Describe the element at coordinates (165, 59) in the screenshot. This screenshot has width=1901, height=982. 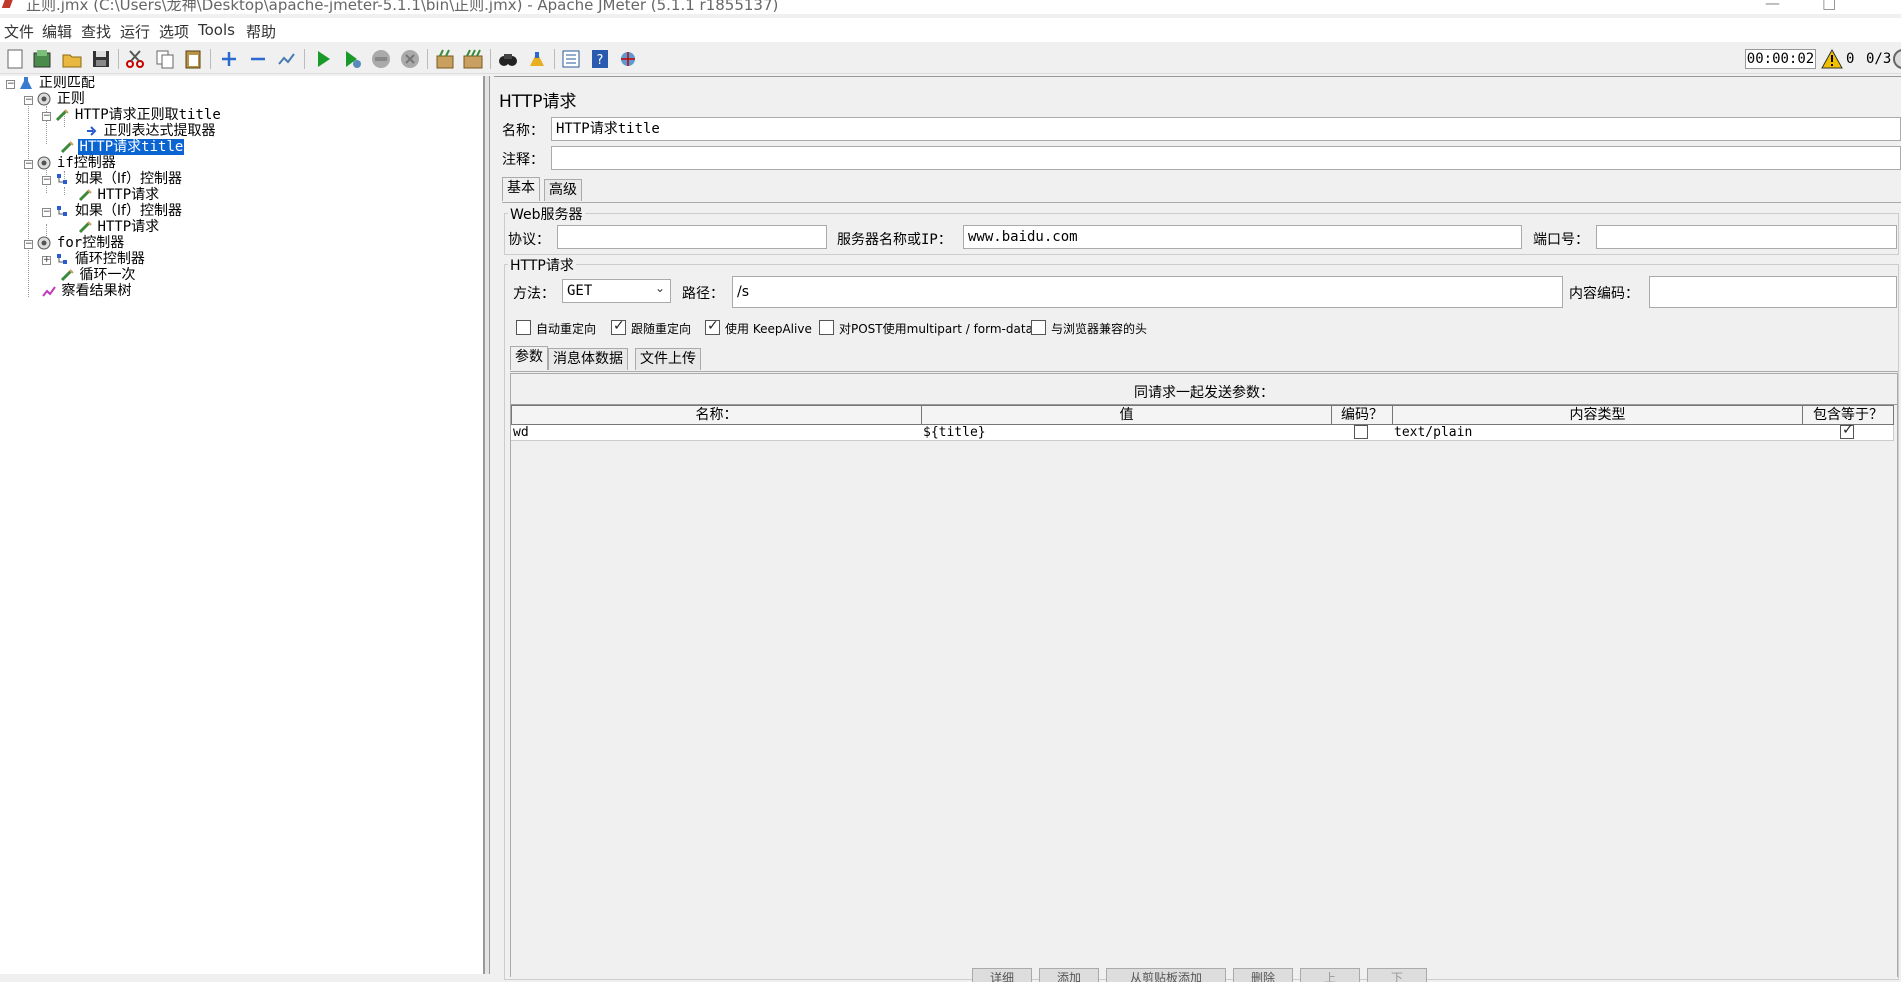
I see `copy-icon` at that location.